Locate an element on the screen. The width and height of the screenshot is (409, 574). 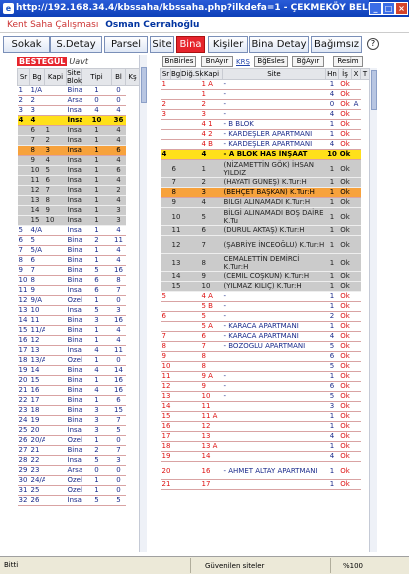
table-row: 19 14 Bina 4 14 is located at coordinates (78, 370).